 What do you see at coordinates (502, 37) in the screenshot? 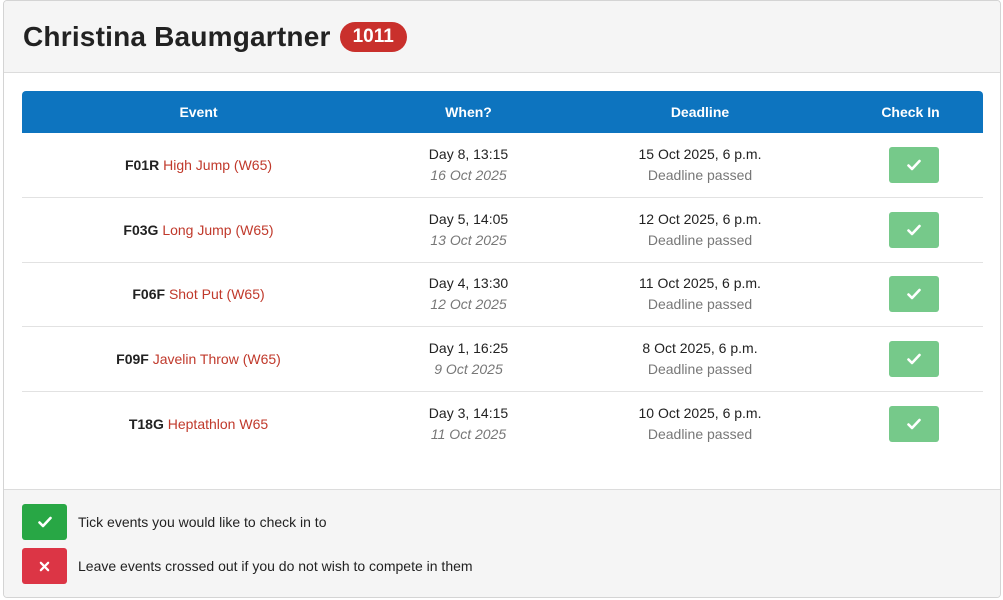
I see `panel-header: Christina Baumgartner 1011` at bounding box center [502, 37].